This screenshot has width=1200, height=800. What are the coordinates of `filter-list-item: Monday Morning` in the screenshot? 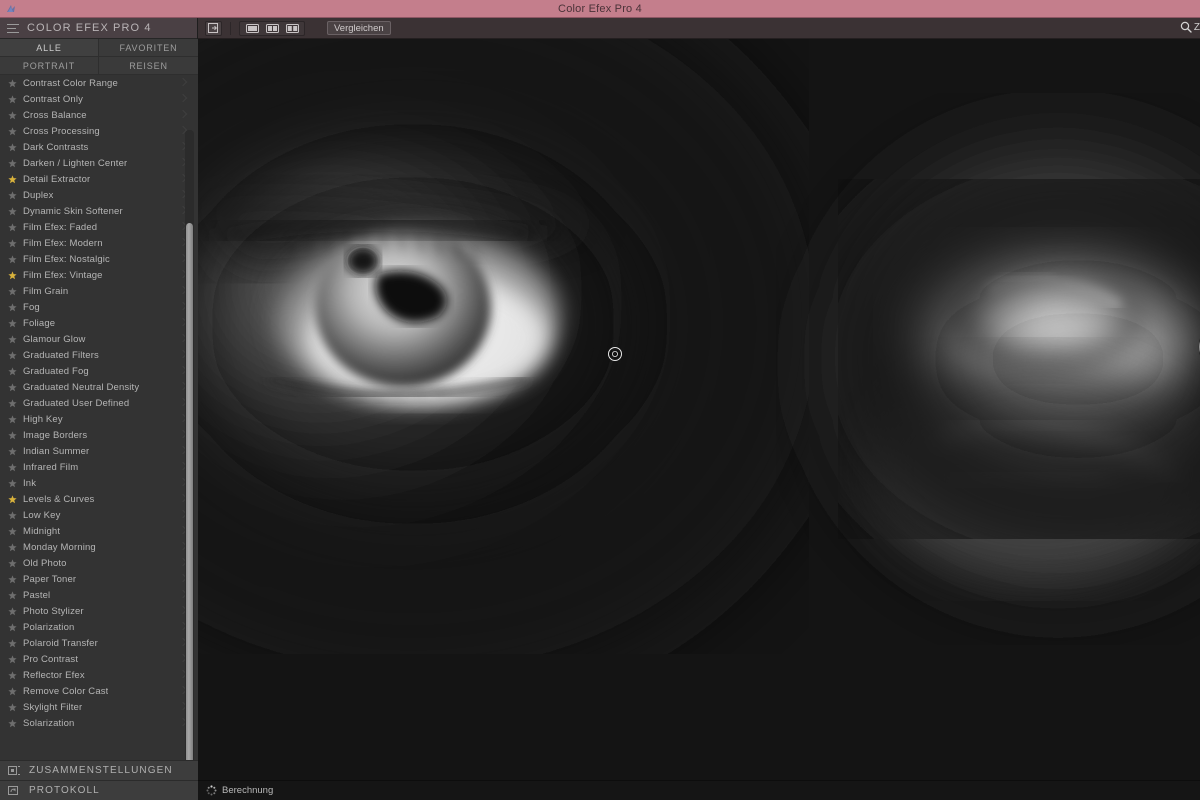 It's located at (99, 547).